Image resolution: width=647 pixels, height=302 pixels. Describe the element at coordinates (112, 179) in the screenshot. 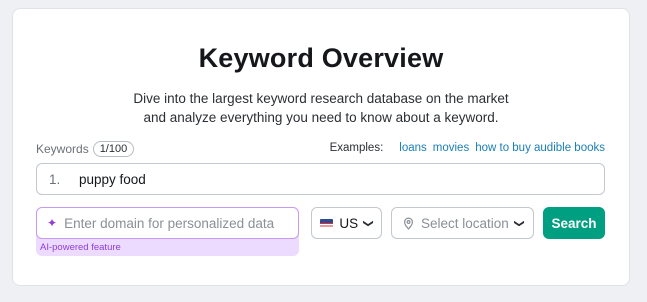

I see `keyword-value: puppy food` at that location.